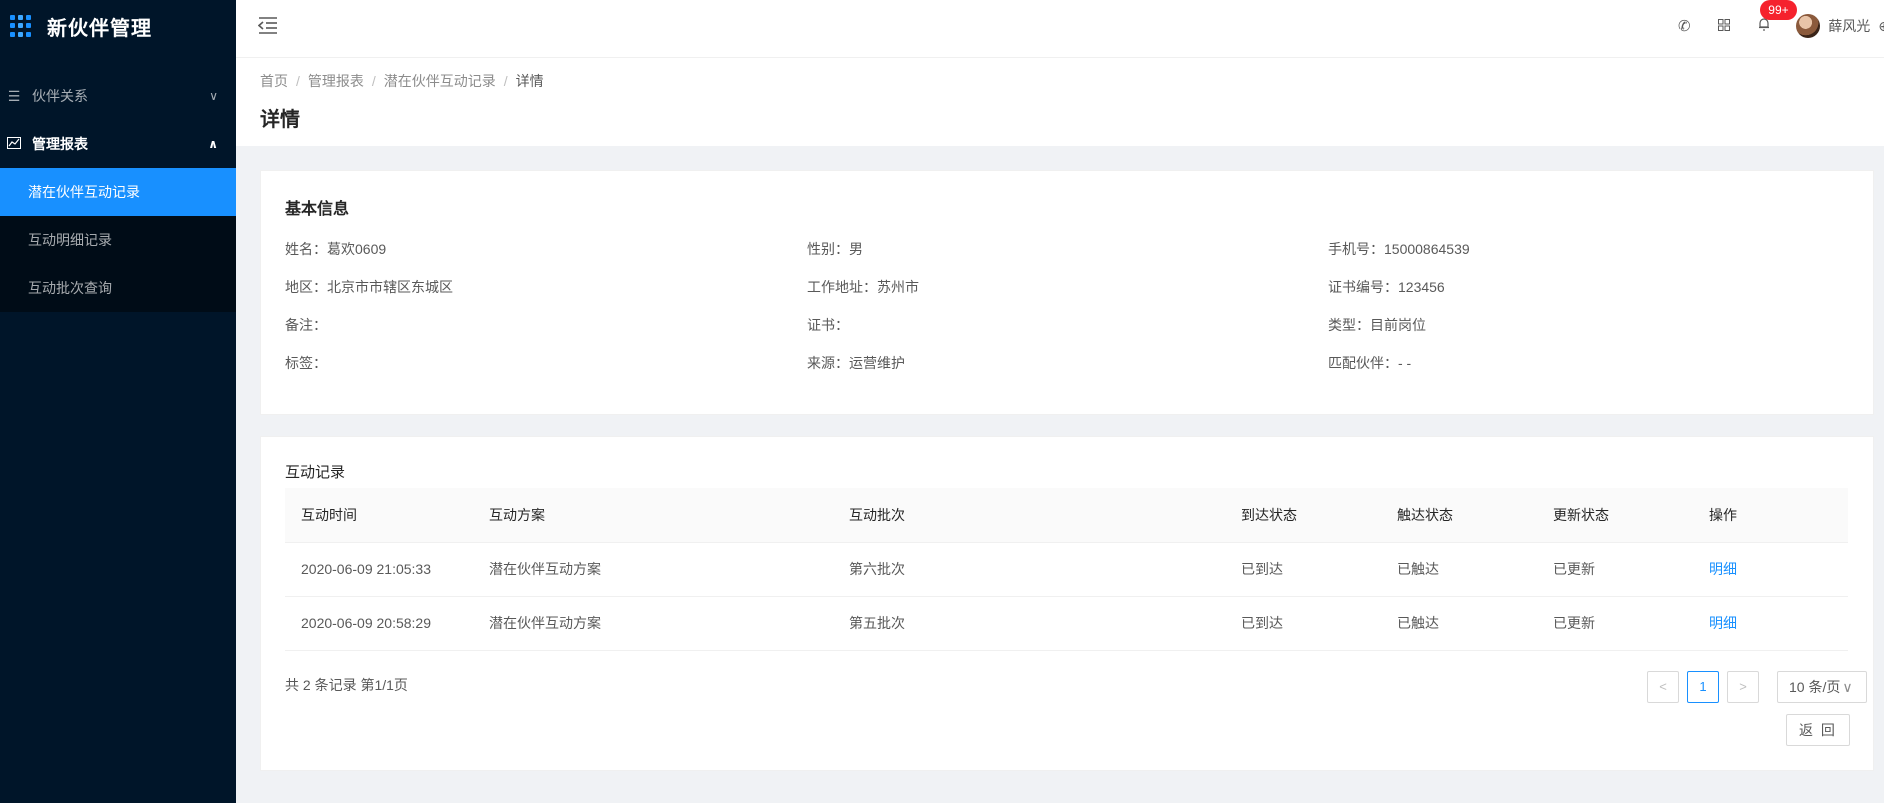 Image resolution: width=1884 pixels, height=803 pixels. I want to click on breadcrumb-reports: 管理报表, so click(336, 81).